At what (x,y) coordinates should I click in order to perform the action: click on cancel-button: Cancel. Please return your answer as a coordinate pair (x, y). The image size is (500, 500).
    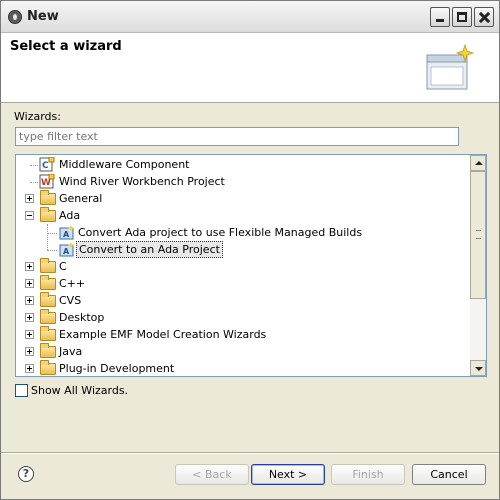
    Looking at the image, I should click on (449, 474).